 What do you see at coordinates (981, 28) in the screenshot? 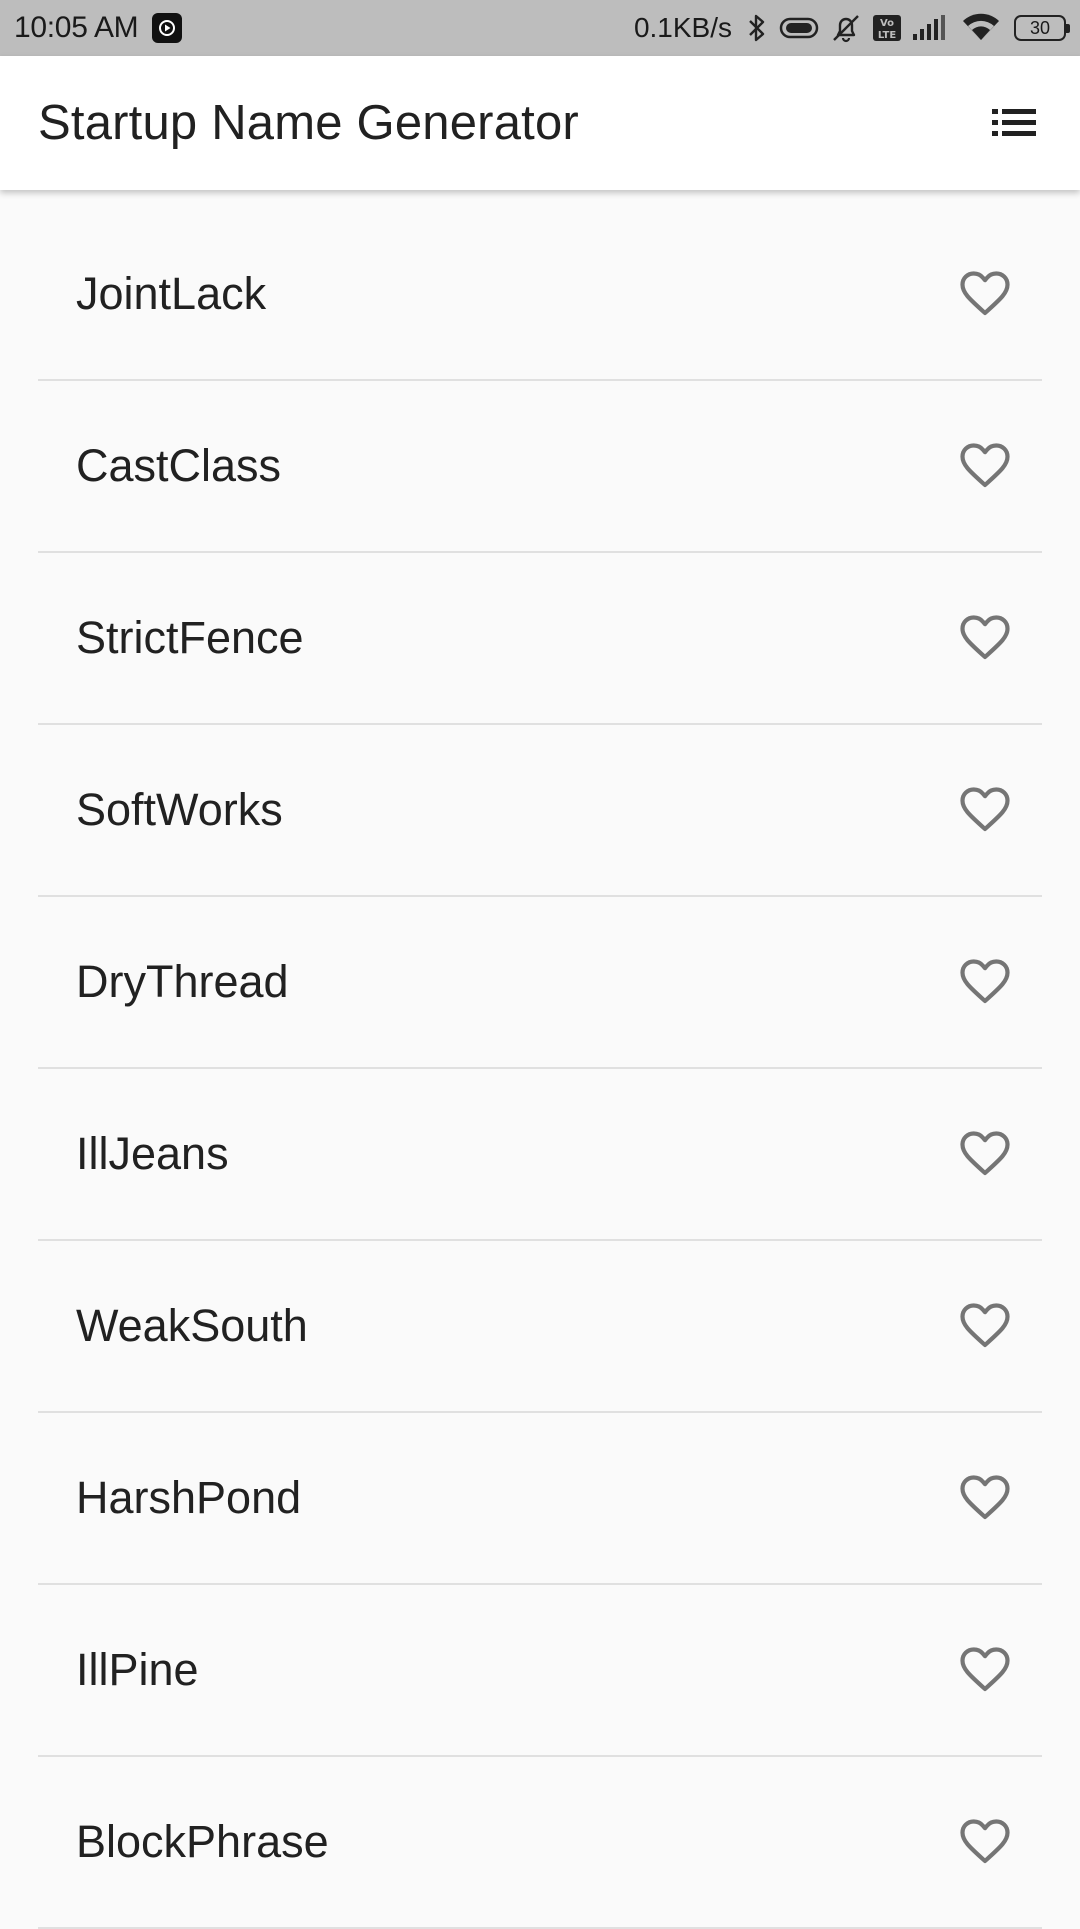
I see `wifi-icon` at bounding box center [981, 28].